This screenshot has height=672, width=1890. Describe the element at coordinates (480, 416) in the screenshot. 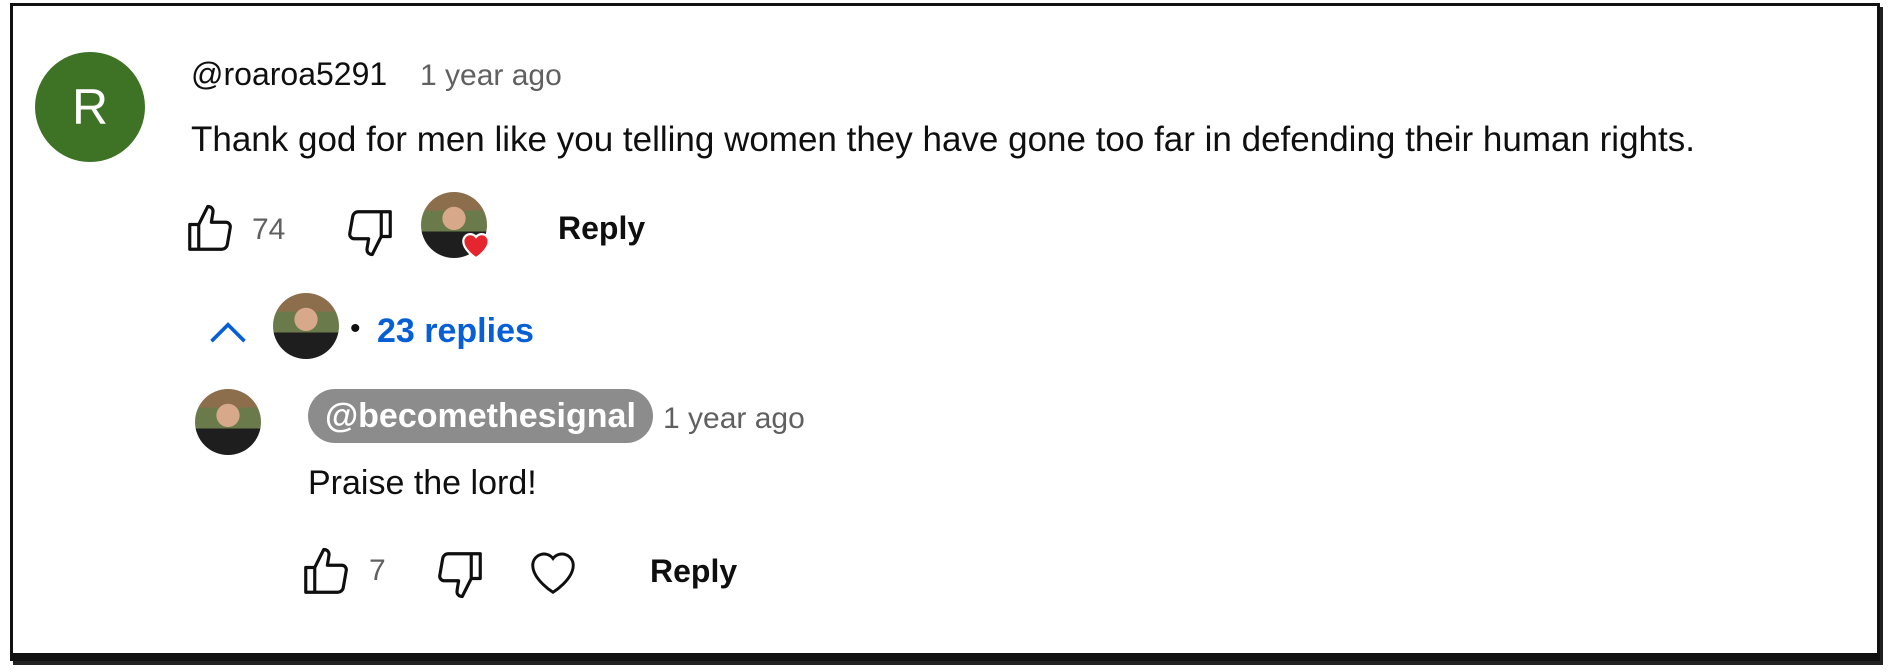

I see `creator-handle-chip: @becomethesignal` at that location.